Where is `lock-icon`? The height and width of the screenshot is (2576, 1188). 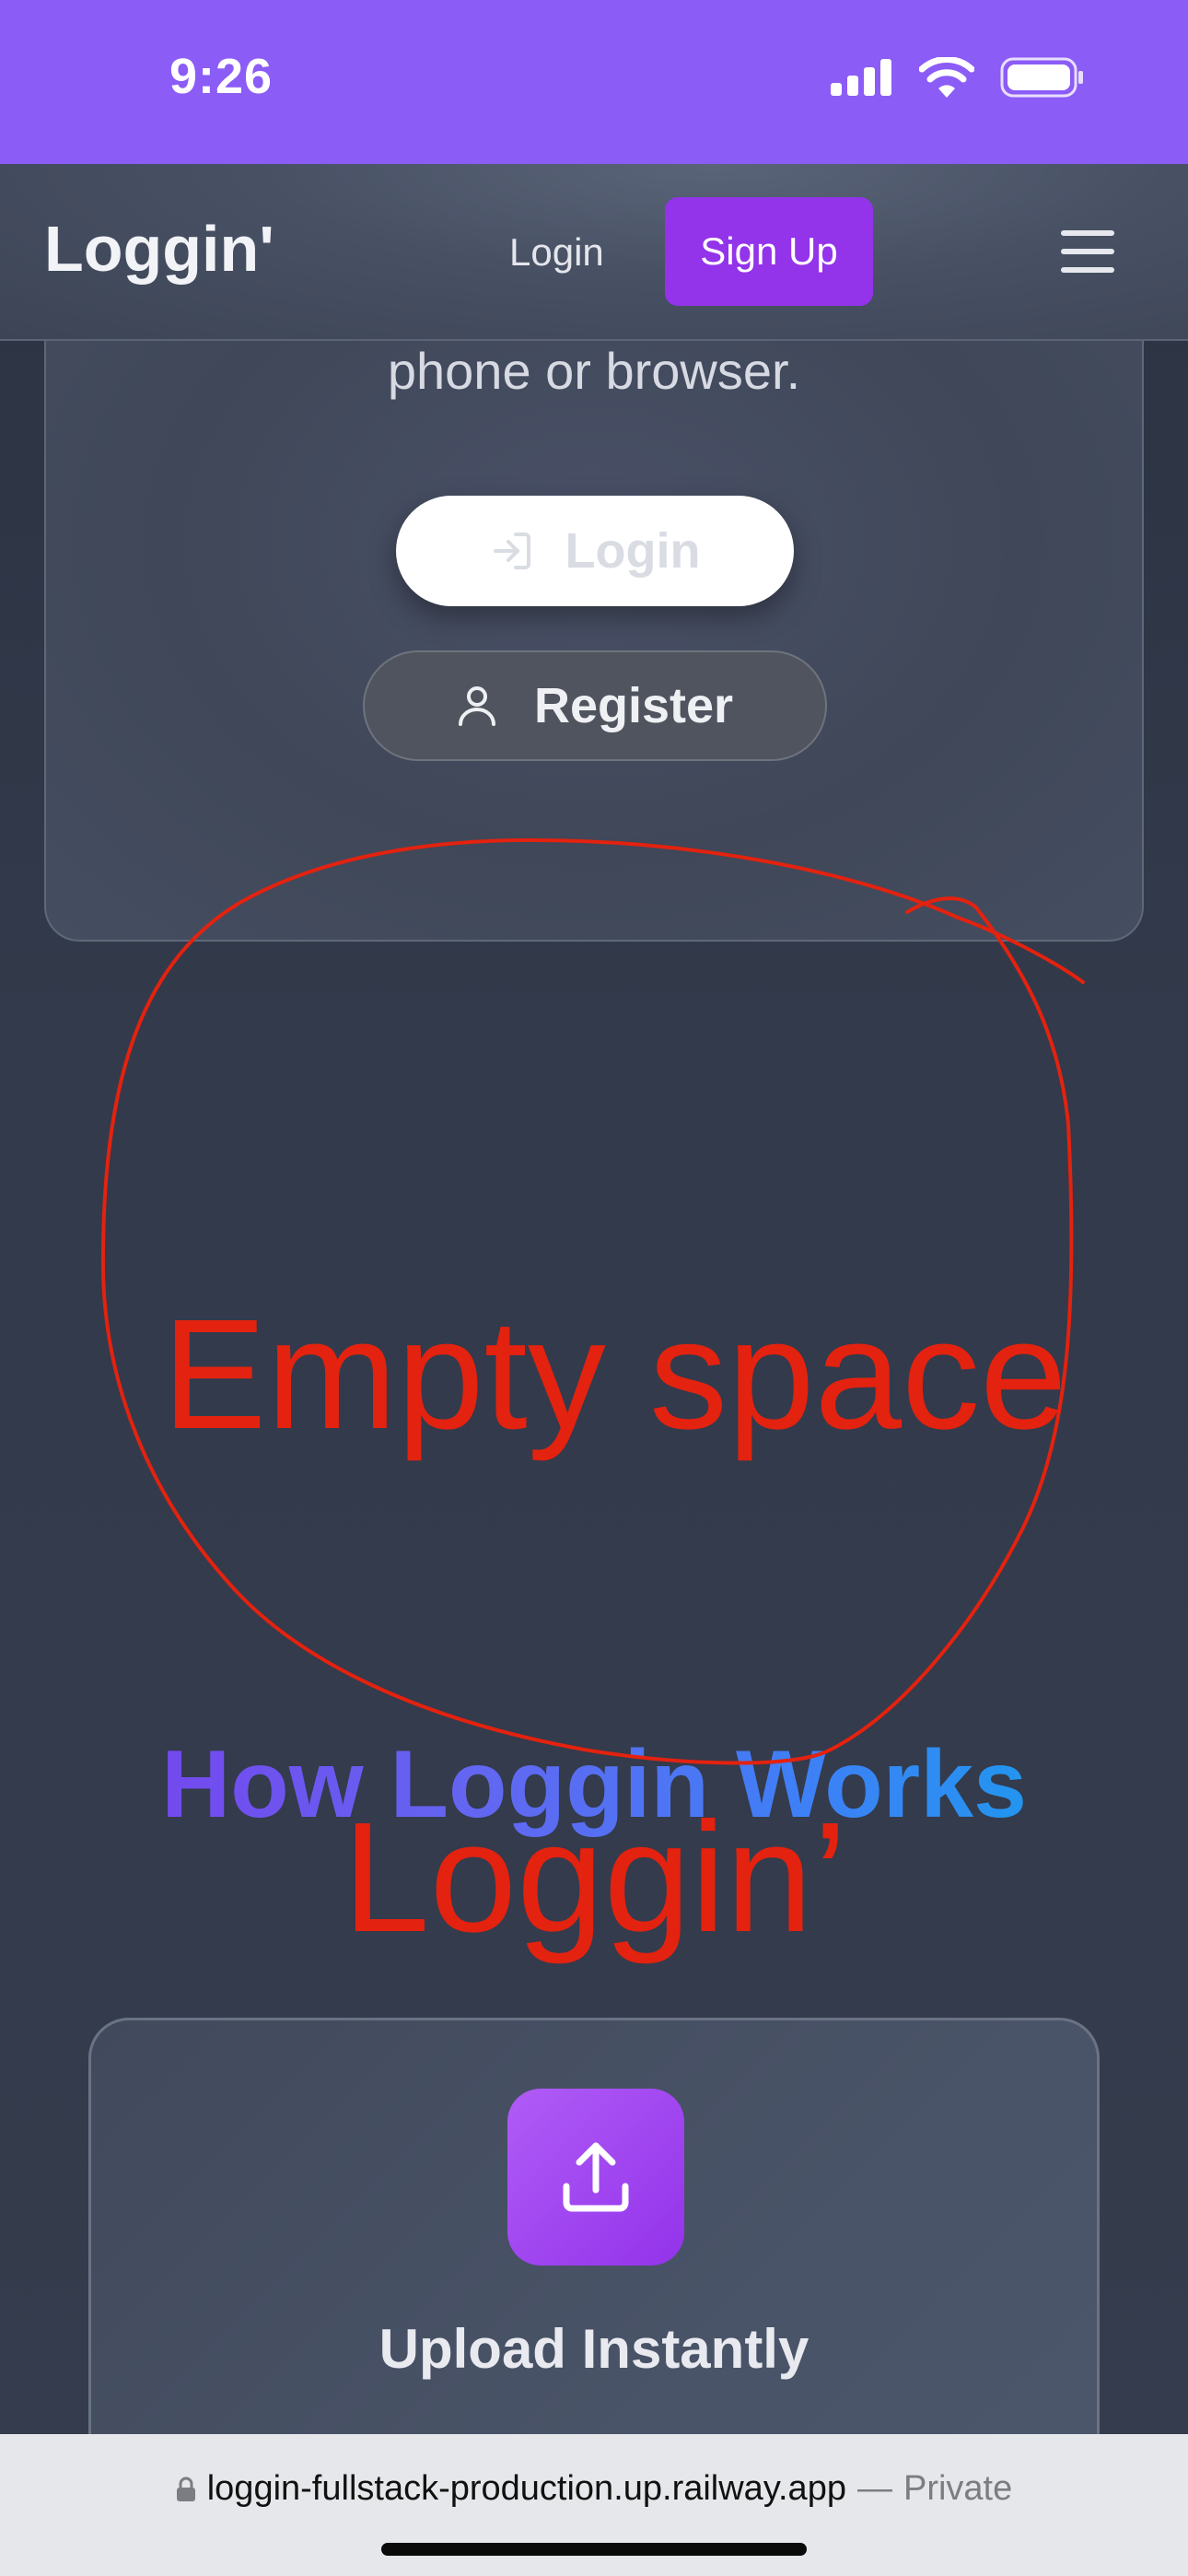
lock-icon is located at coordinates (185, 2488).